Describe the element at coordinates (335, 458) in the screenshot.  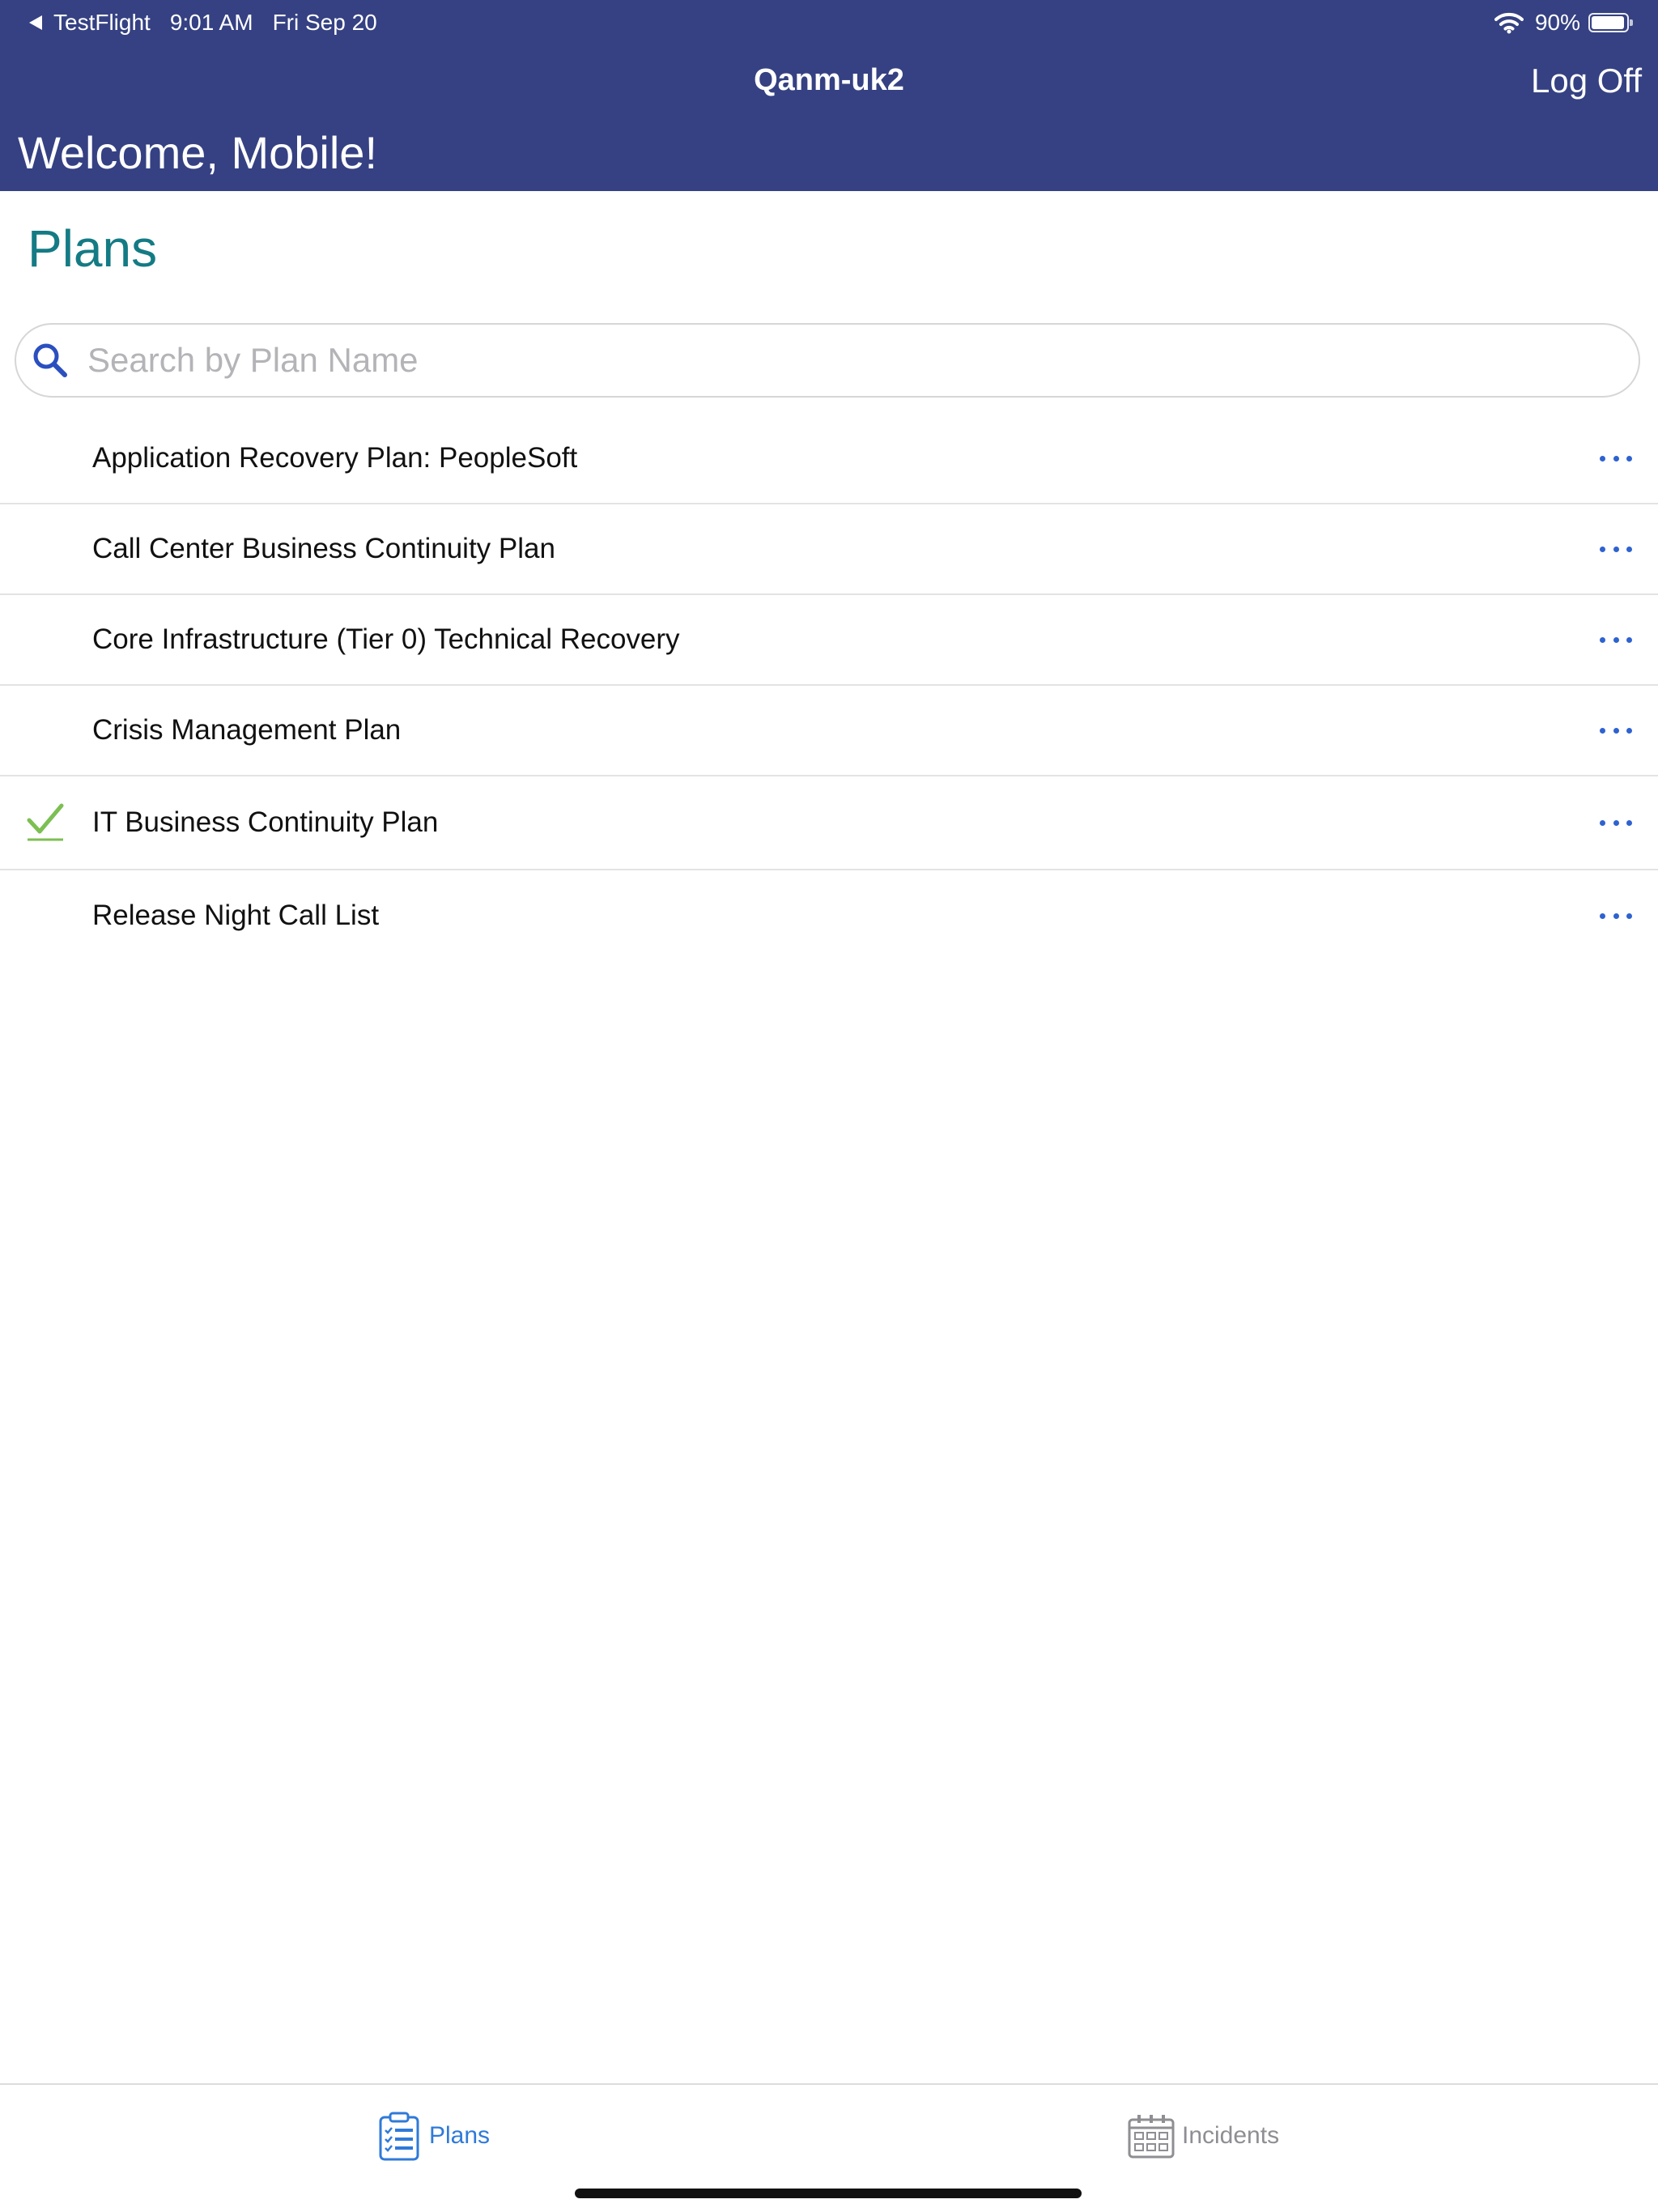
I see `plan-name: Application Recovery Plan: PeopleSoft` at that location.